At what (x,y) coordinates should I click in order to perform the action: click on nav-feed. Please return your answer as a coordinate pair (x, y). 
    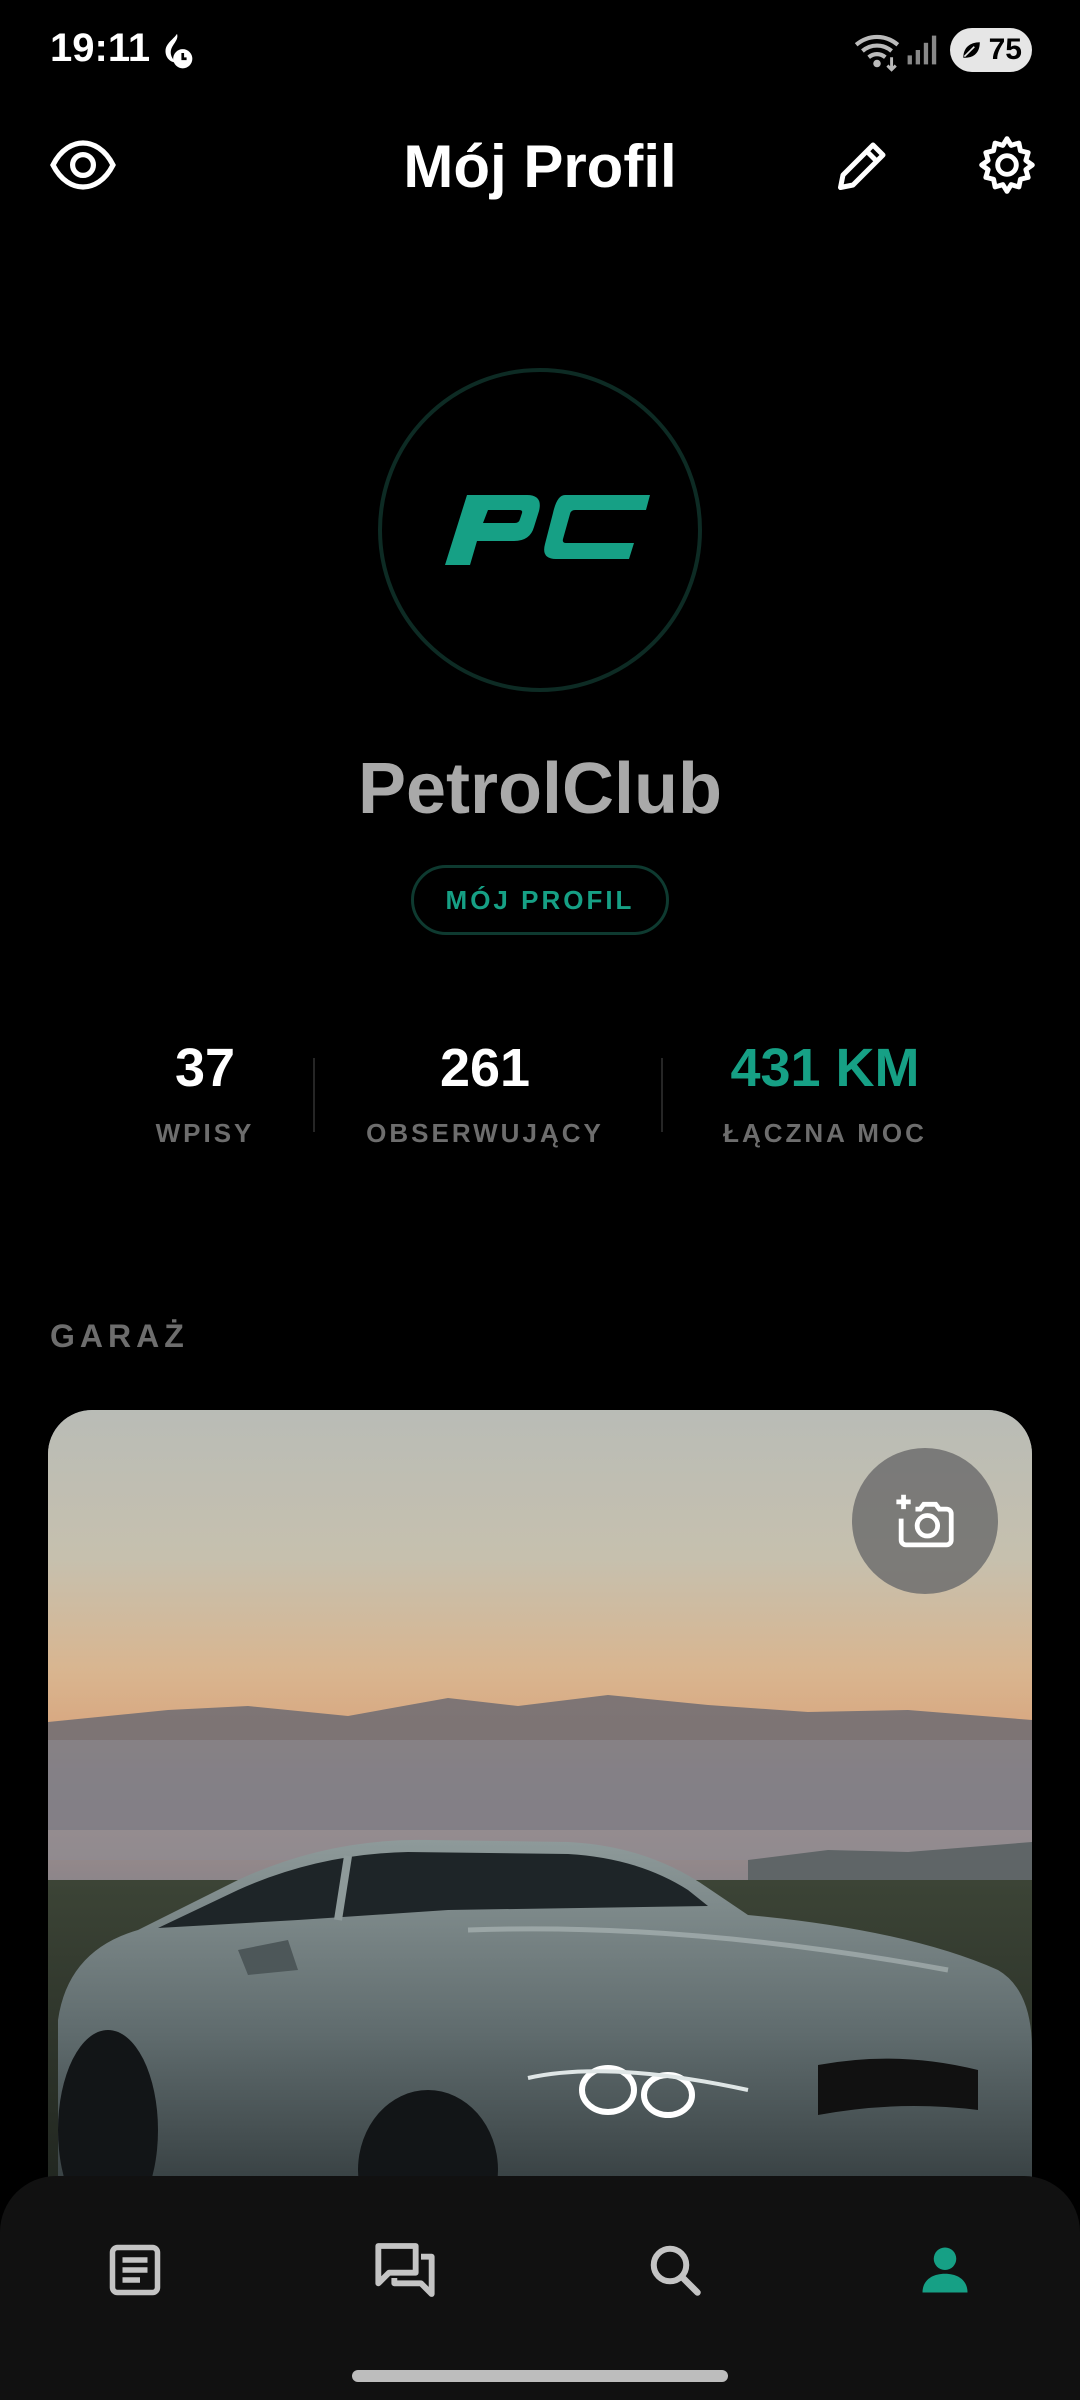
    Looking at the image, I should click on (135, 2270).